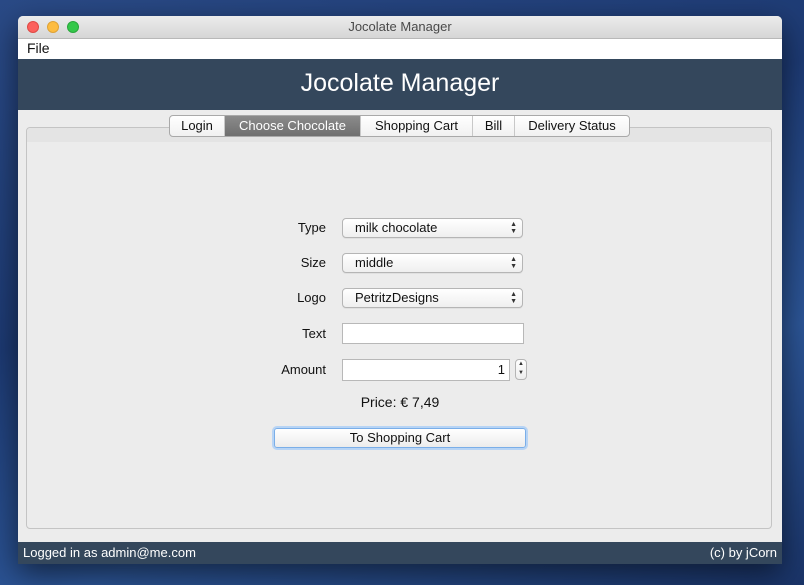 The image size is (804, 585). What do you see at coordinates (313, 262) in the screenshot?
I see `size-label: Size` at bounding box center [313, 262].